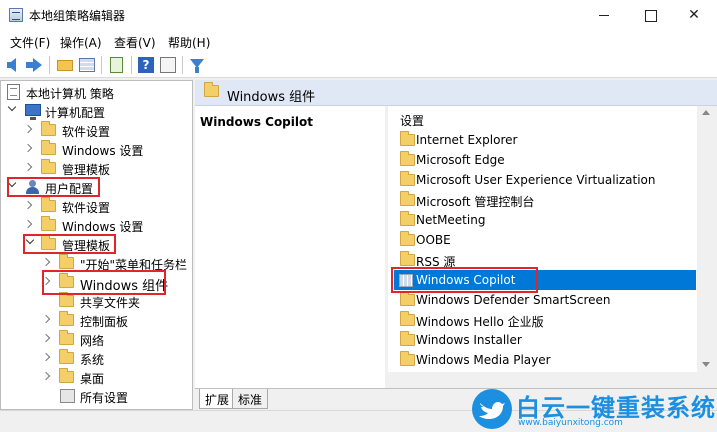 The height and width of the screenshot is (432, 717). I want to click on policy-editor-icon, so click(16, 15).